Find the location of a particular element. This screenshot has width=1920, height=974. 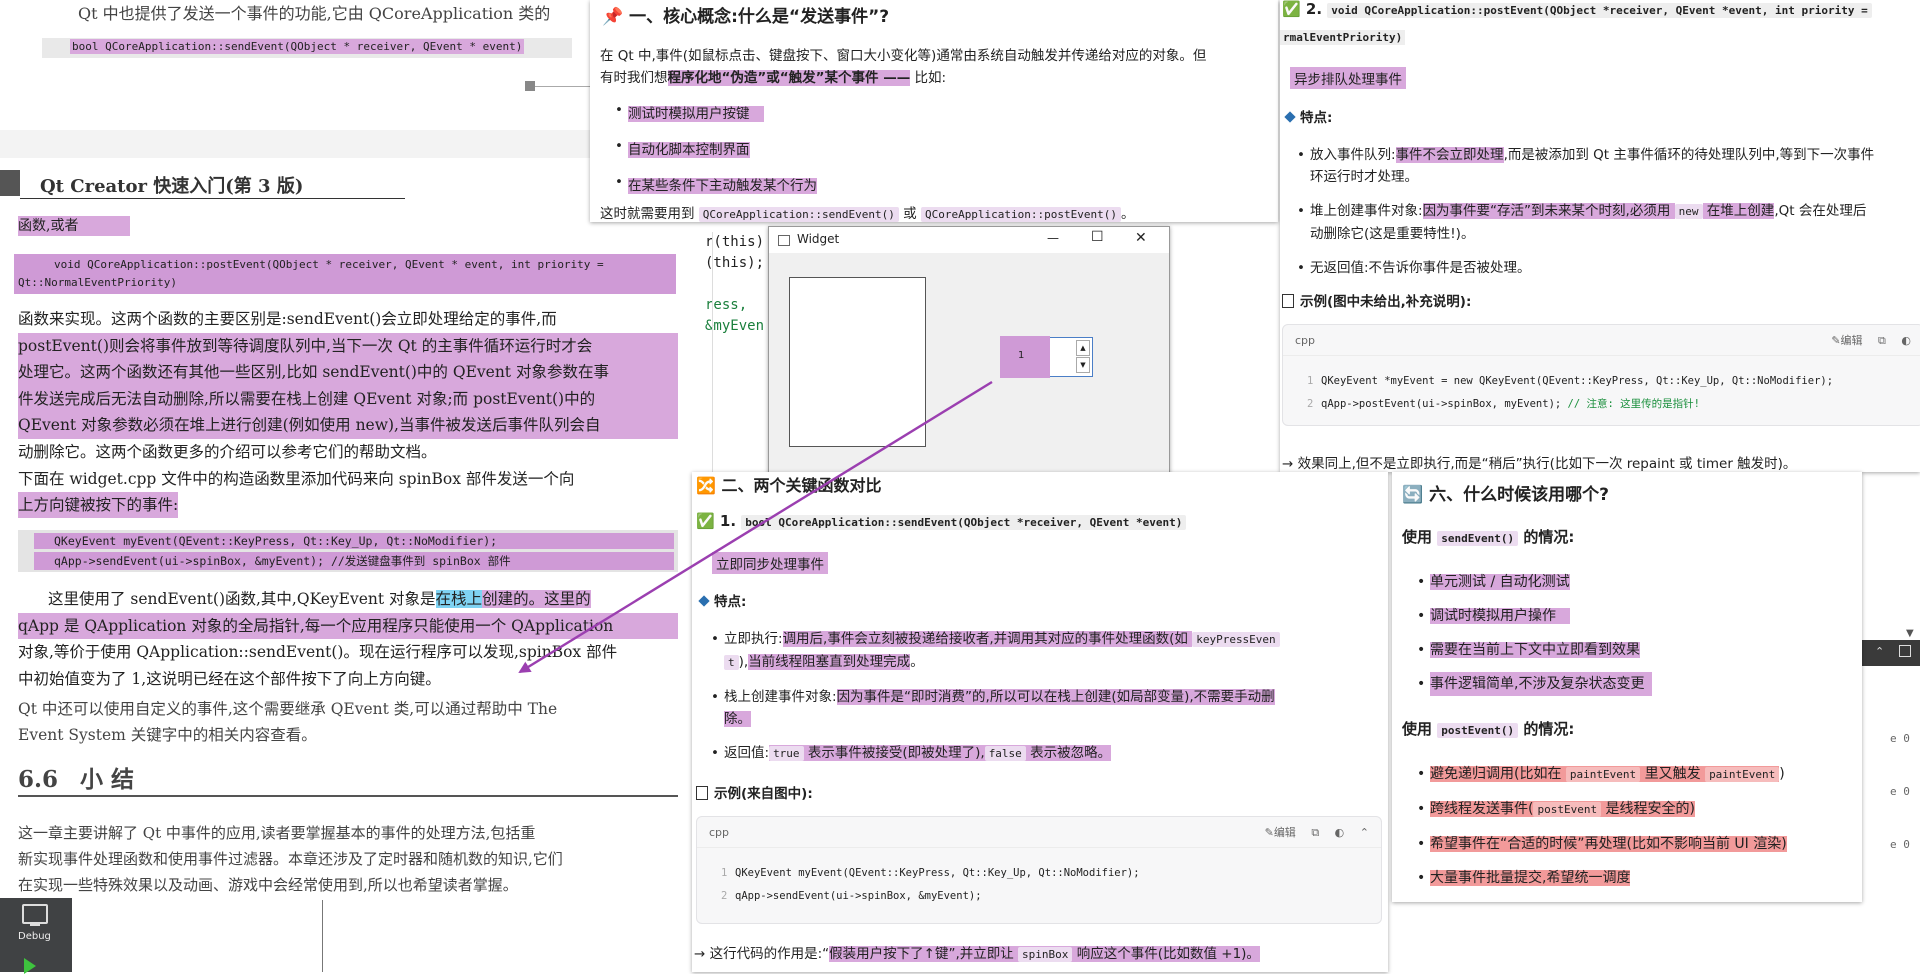

minimize-button: — is located at coordinates (1053, 238).